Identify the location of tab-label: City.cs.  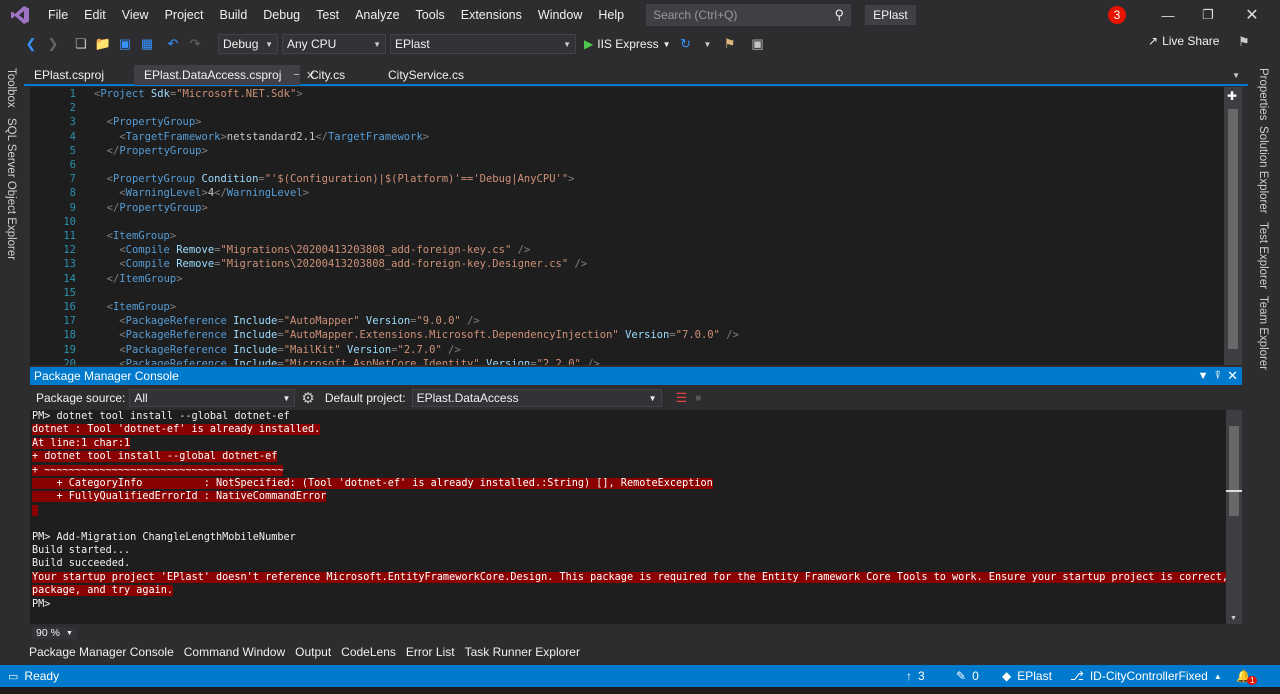
(328, 75).